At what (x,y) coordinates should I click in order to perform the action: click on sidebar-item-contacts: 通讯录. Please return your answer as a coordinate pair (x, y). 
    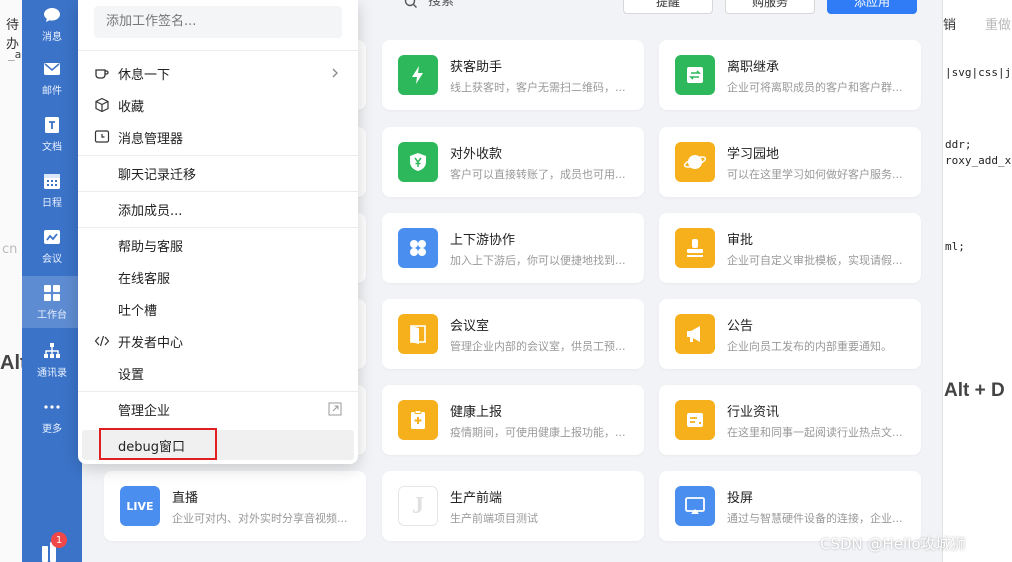
    Looking at the image, I should click on (52, 360).